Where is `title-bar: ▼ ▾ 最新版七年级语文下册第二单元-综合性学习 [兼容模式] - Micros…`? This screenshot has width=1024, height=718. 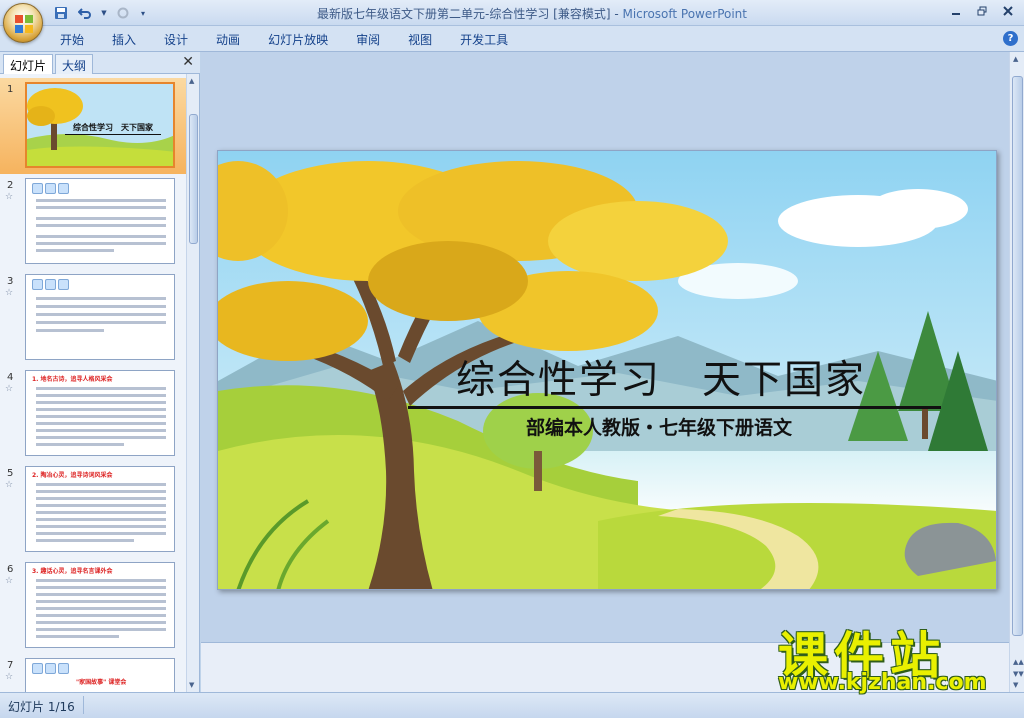
title-bar: ▼ ▾ 最新版七年级语文下册第二单元-综合性学习 [兼容模式] - Micros… is located at coordinates (512, 13).